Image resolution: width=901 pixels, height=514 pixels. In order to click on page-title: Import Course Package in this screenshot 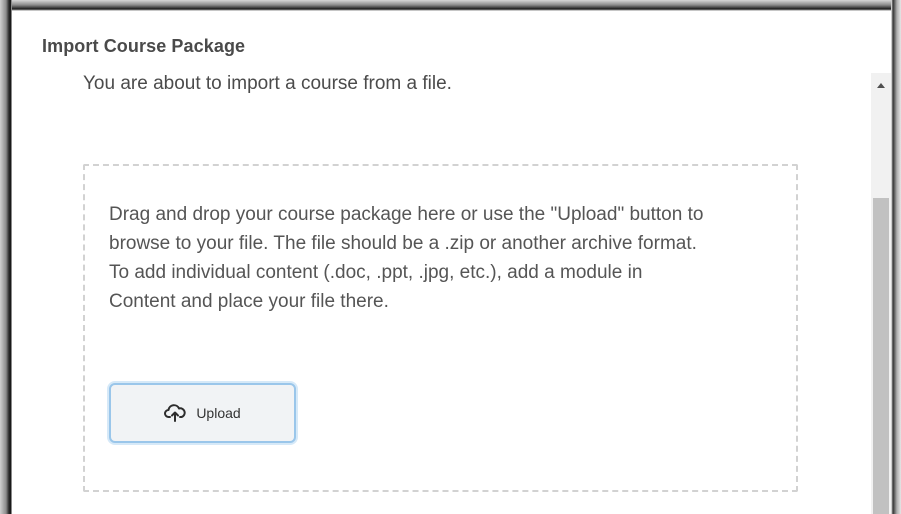, I will do `click(144, 46)`.